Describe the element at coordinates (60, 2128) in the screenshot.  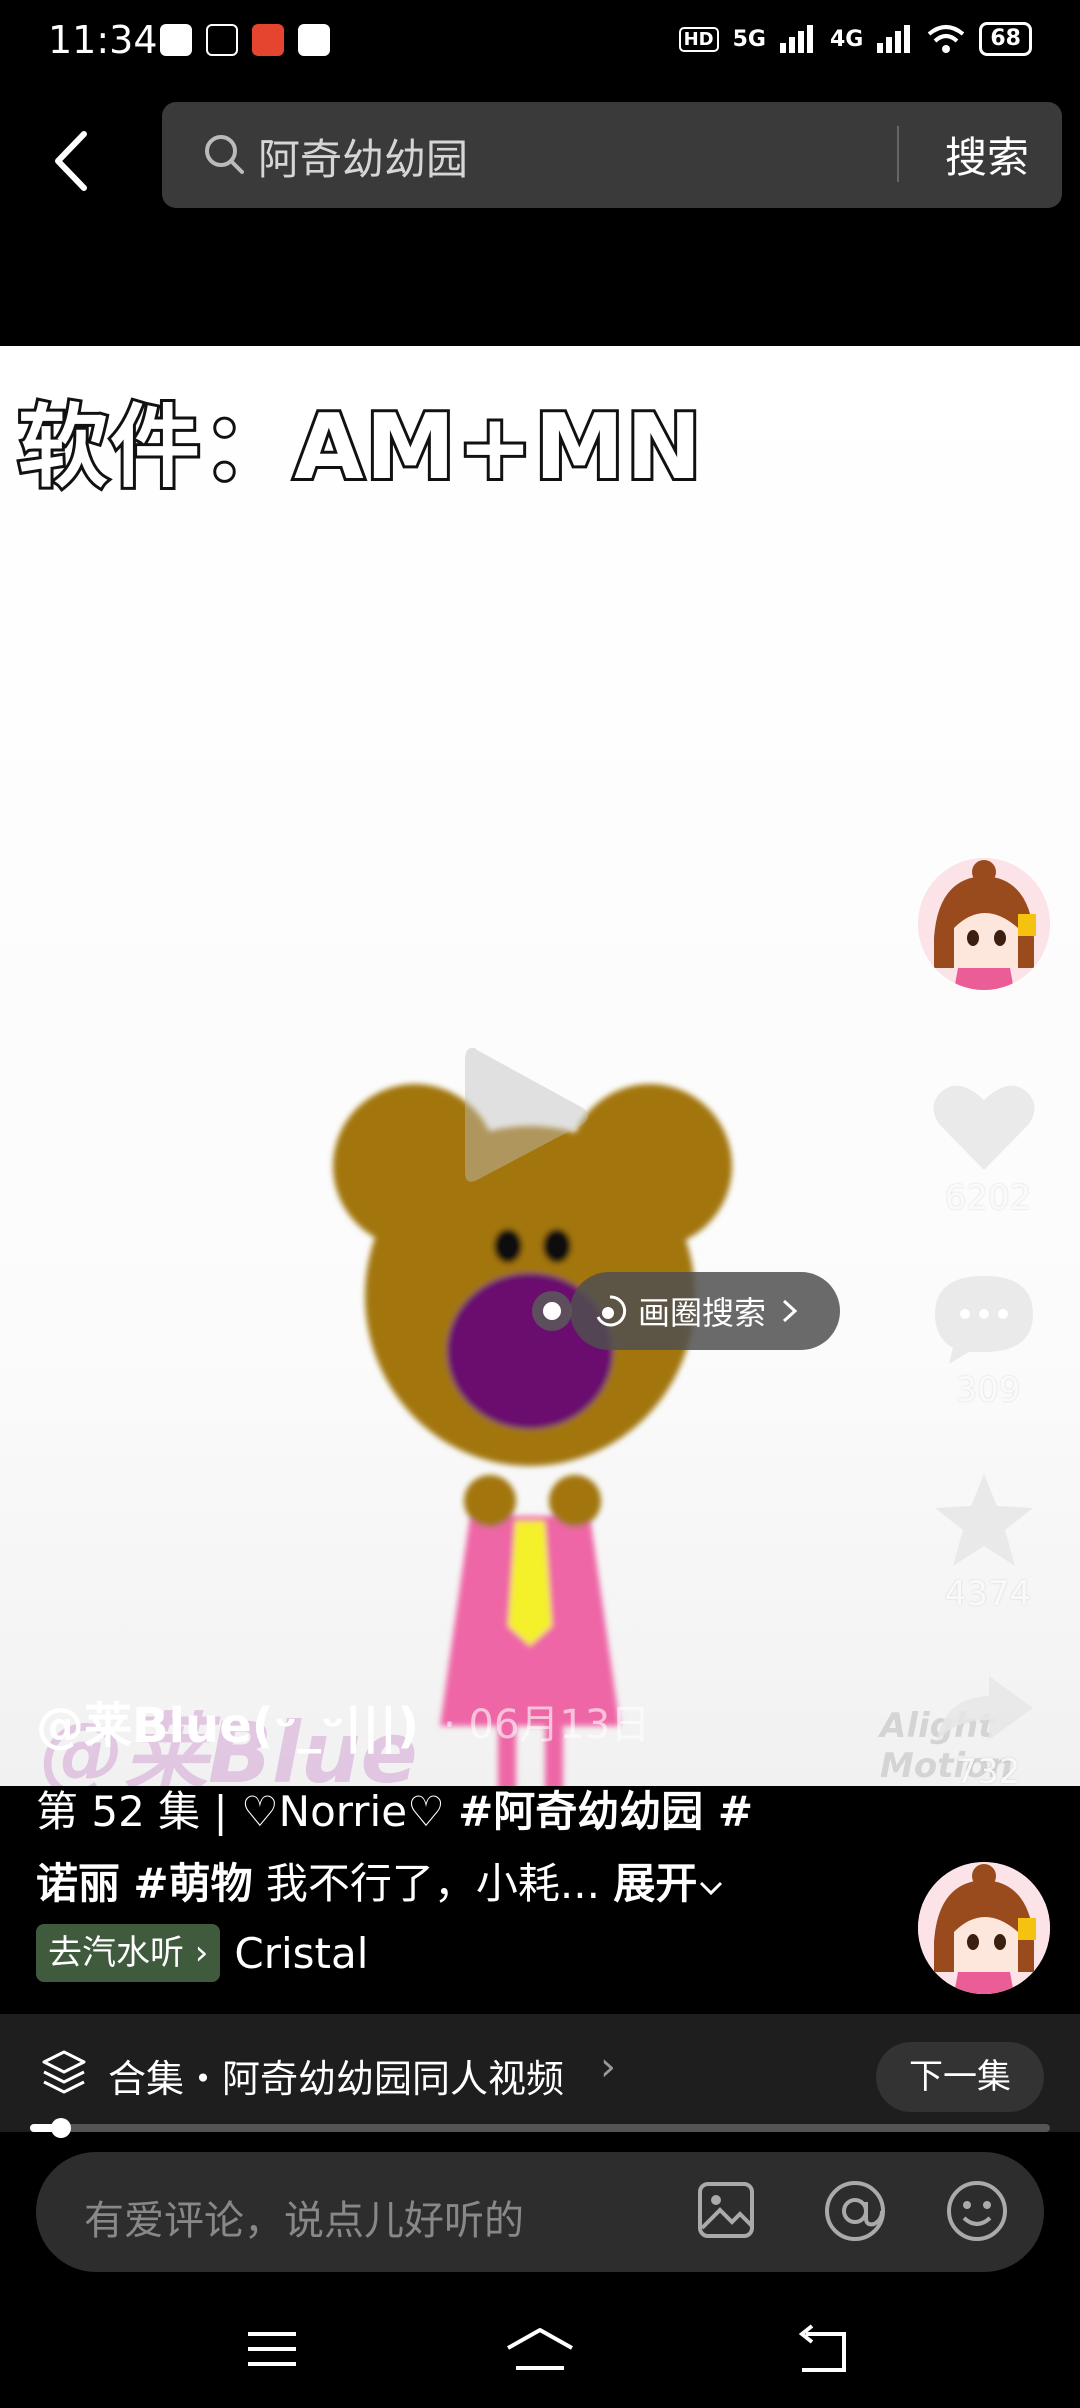
I see `progress-thumb` at that location.